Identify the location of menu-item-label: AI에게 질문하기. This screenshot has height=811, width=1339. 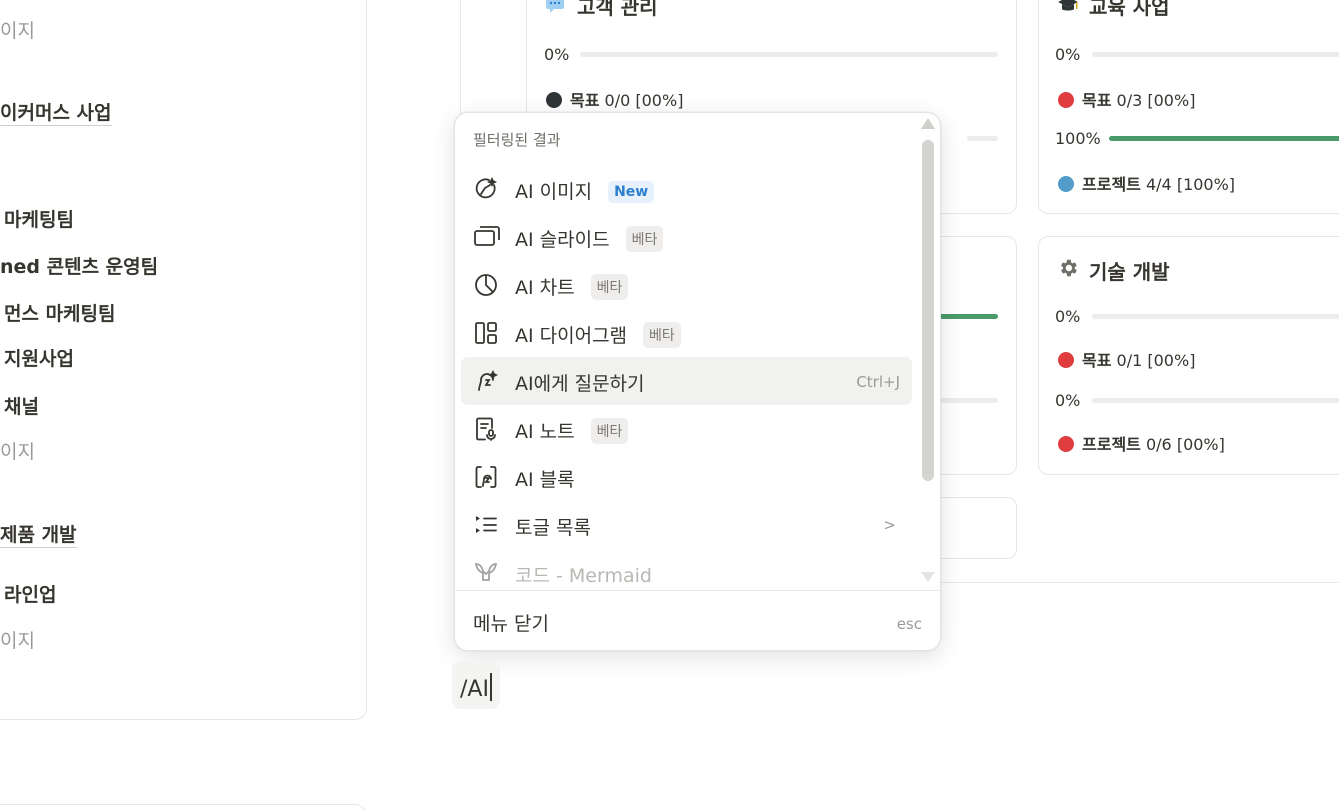
(580, 384).